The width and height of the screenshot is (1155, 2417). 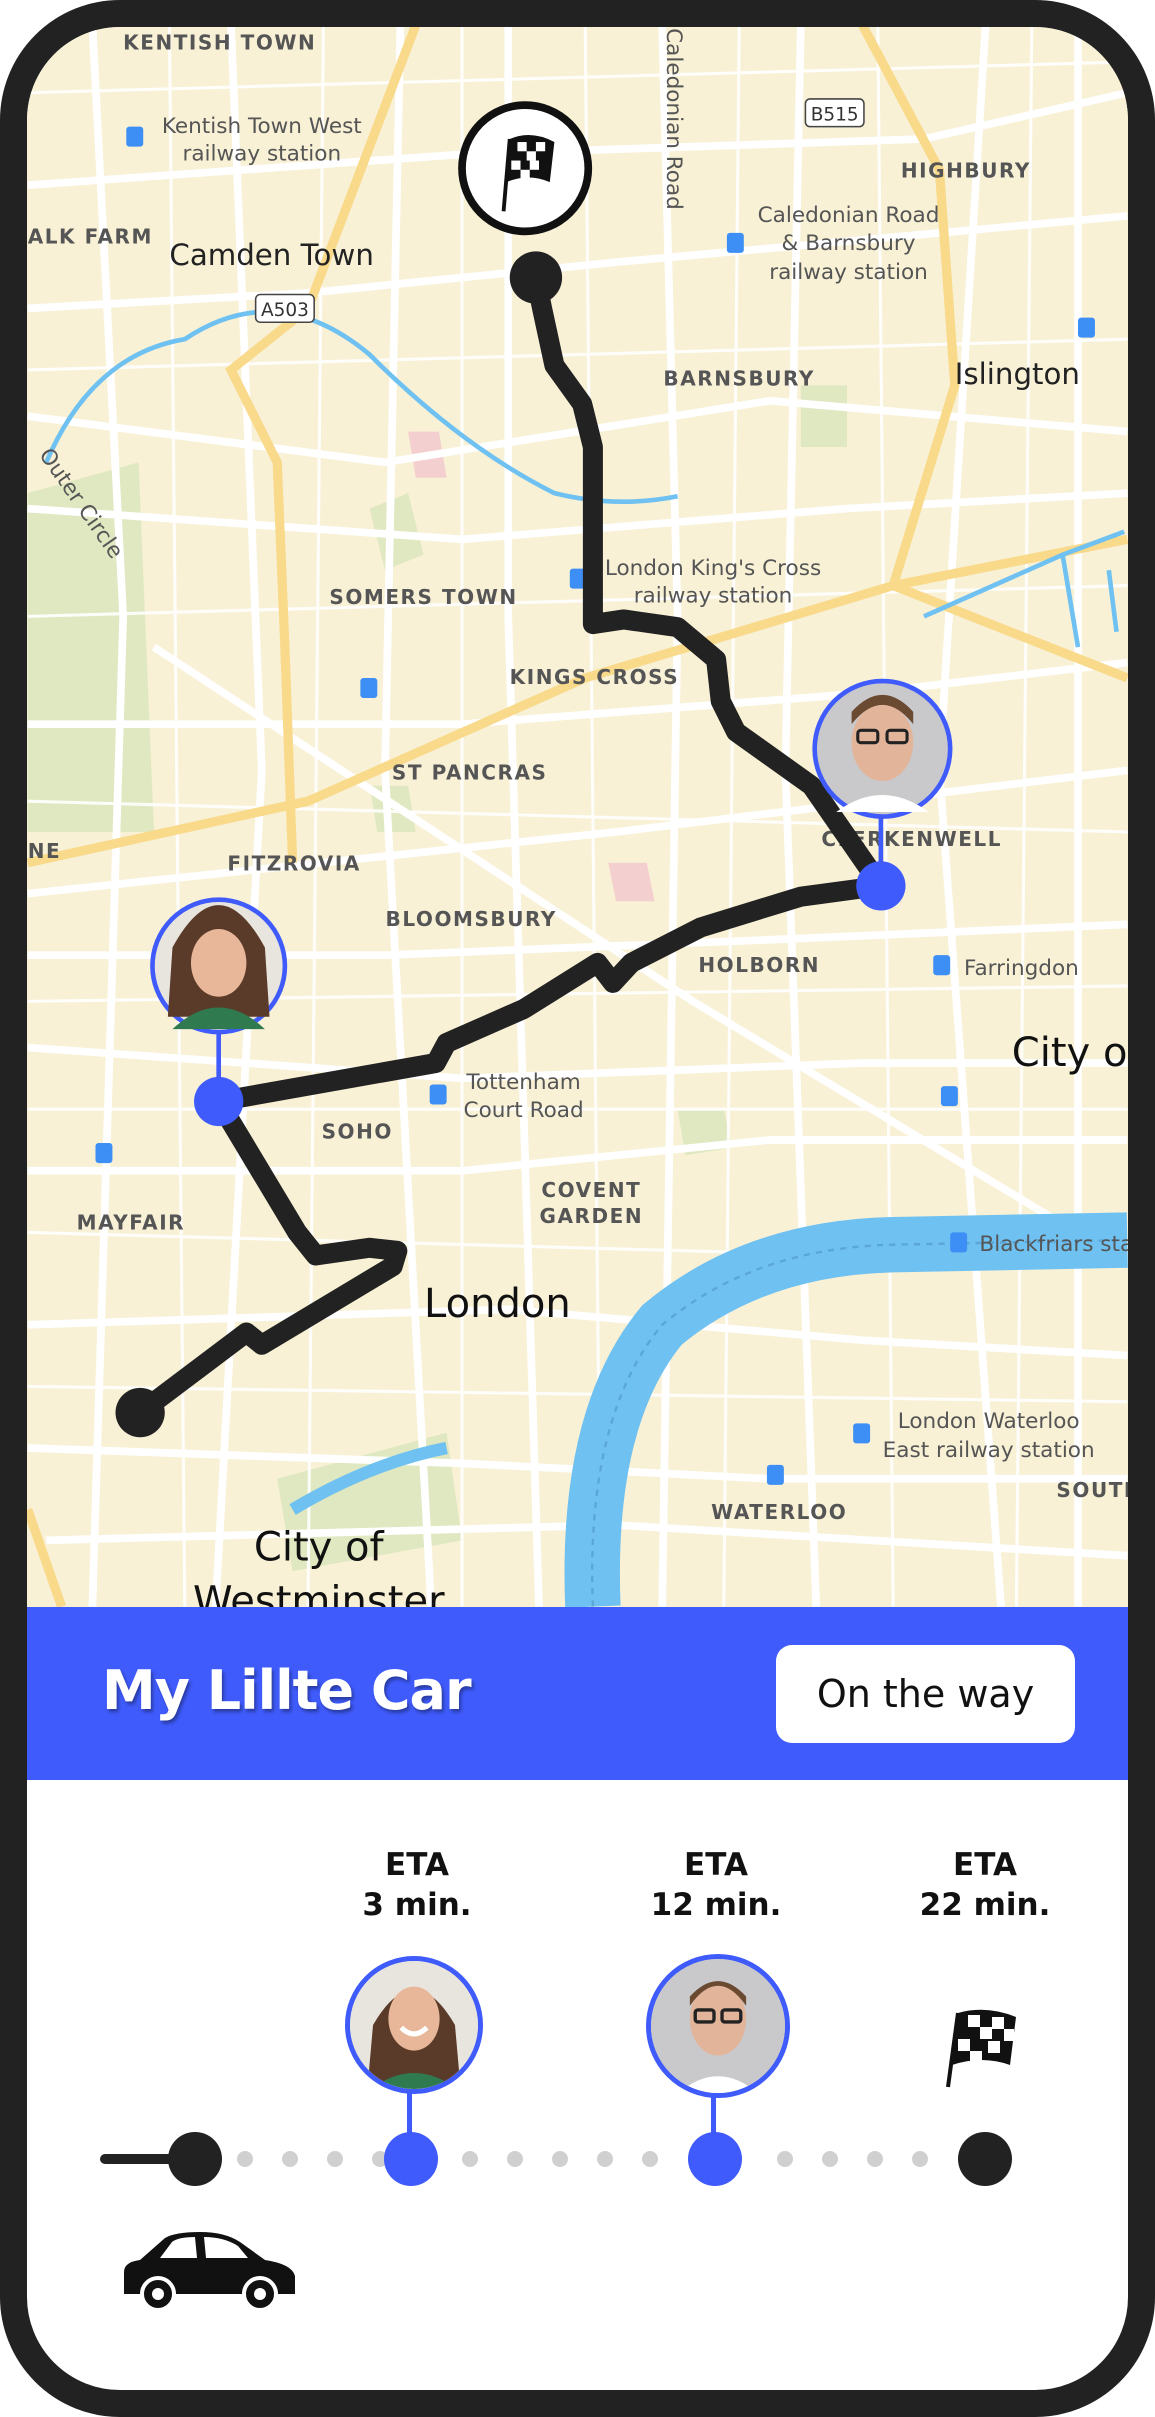 What do you see at coordinates (319, 1593) in the screenshot?
I see `map-label: Westminster` at bounding box center [319, 1593].